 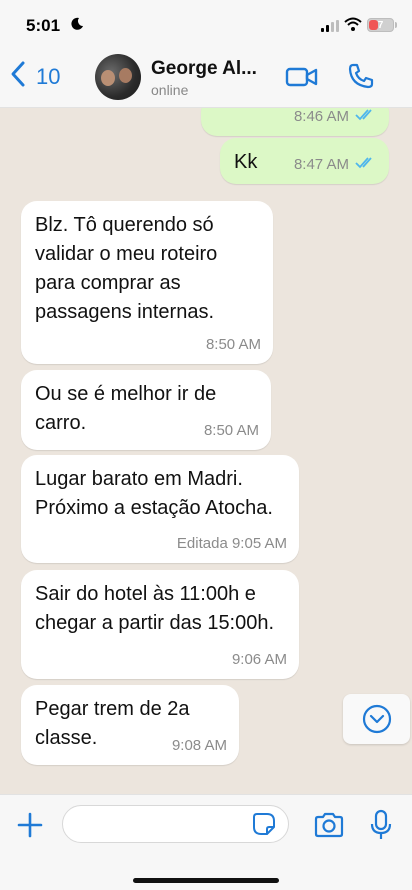 I want to click on camera-button, so click(x=329, y=827).